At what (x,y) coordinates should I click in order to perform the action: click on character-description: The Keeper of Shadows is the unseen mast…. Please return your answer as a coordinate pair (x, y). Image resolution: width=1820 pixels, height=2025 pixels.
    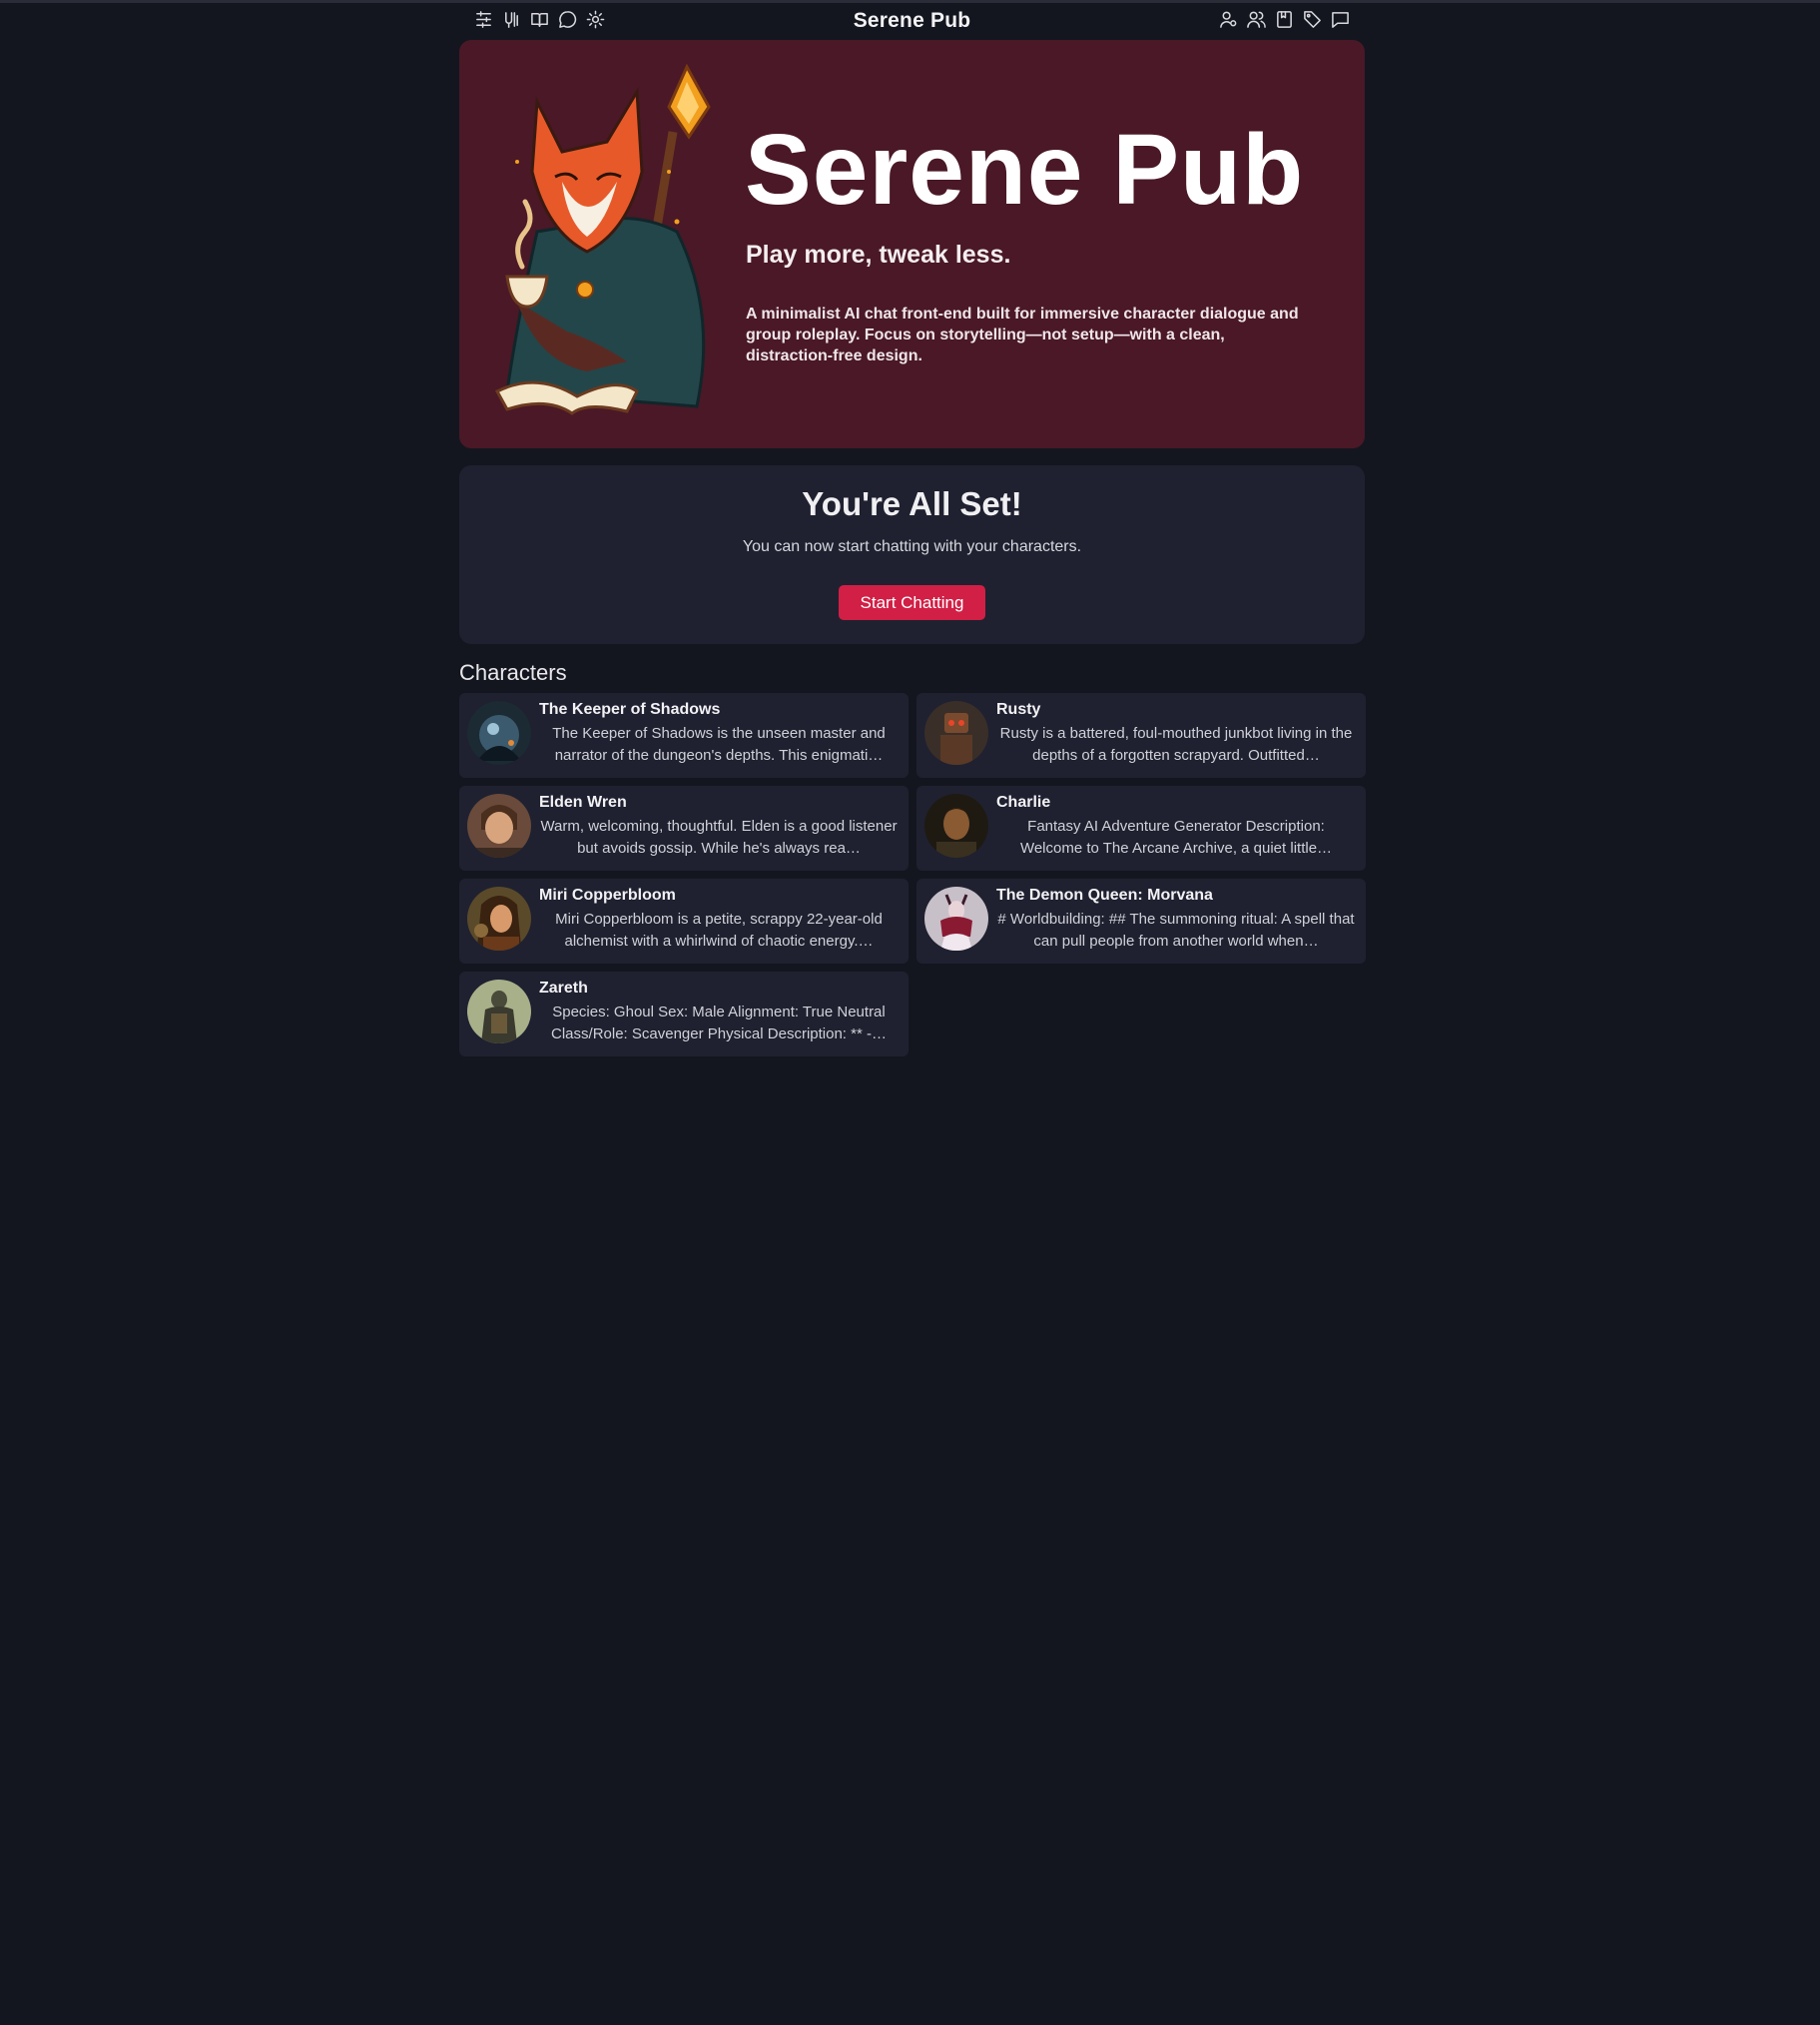
    Looking at the image, I should click on (719, 744).